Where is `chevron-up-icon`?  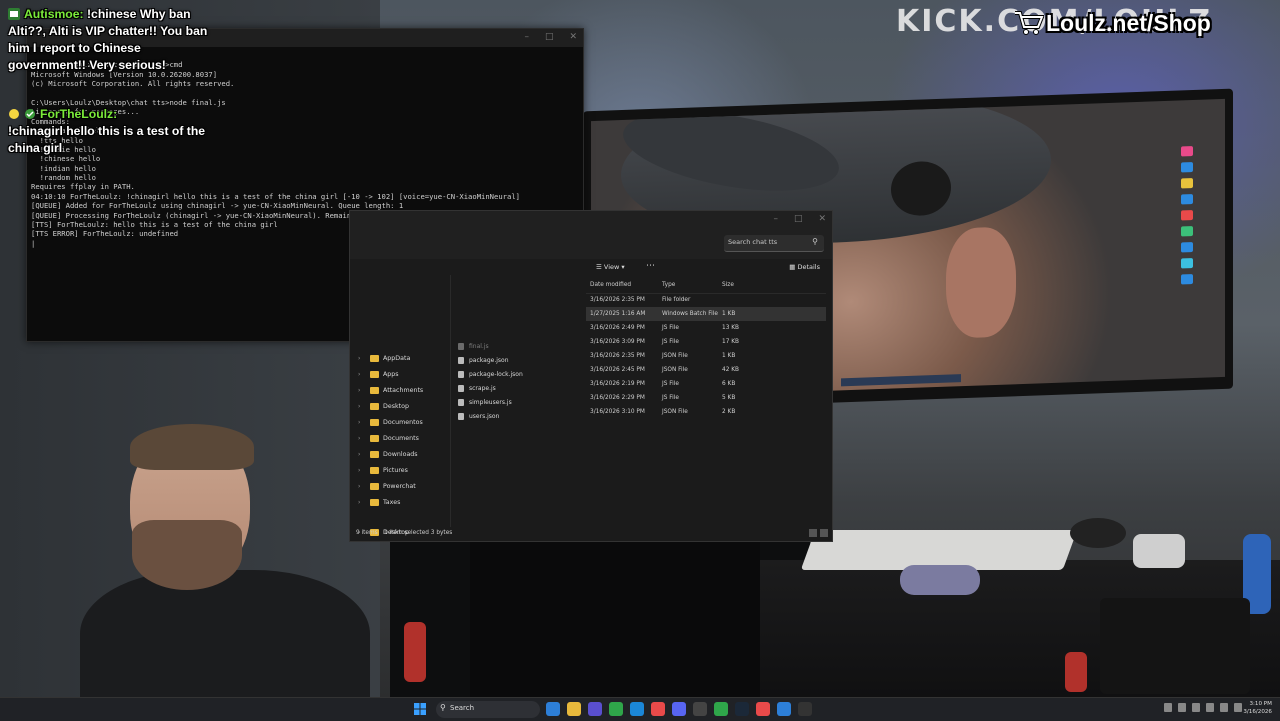
chevron-up-icon is located at coordinates (1168, 707).